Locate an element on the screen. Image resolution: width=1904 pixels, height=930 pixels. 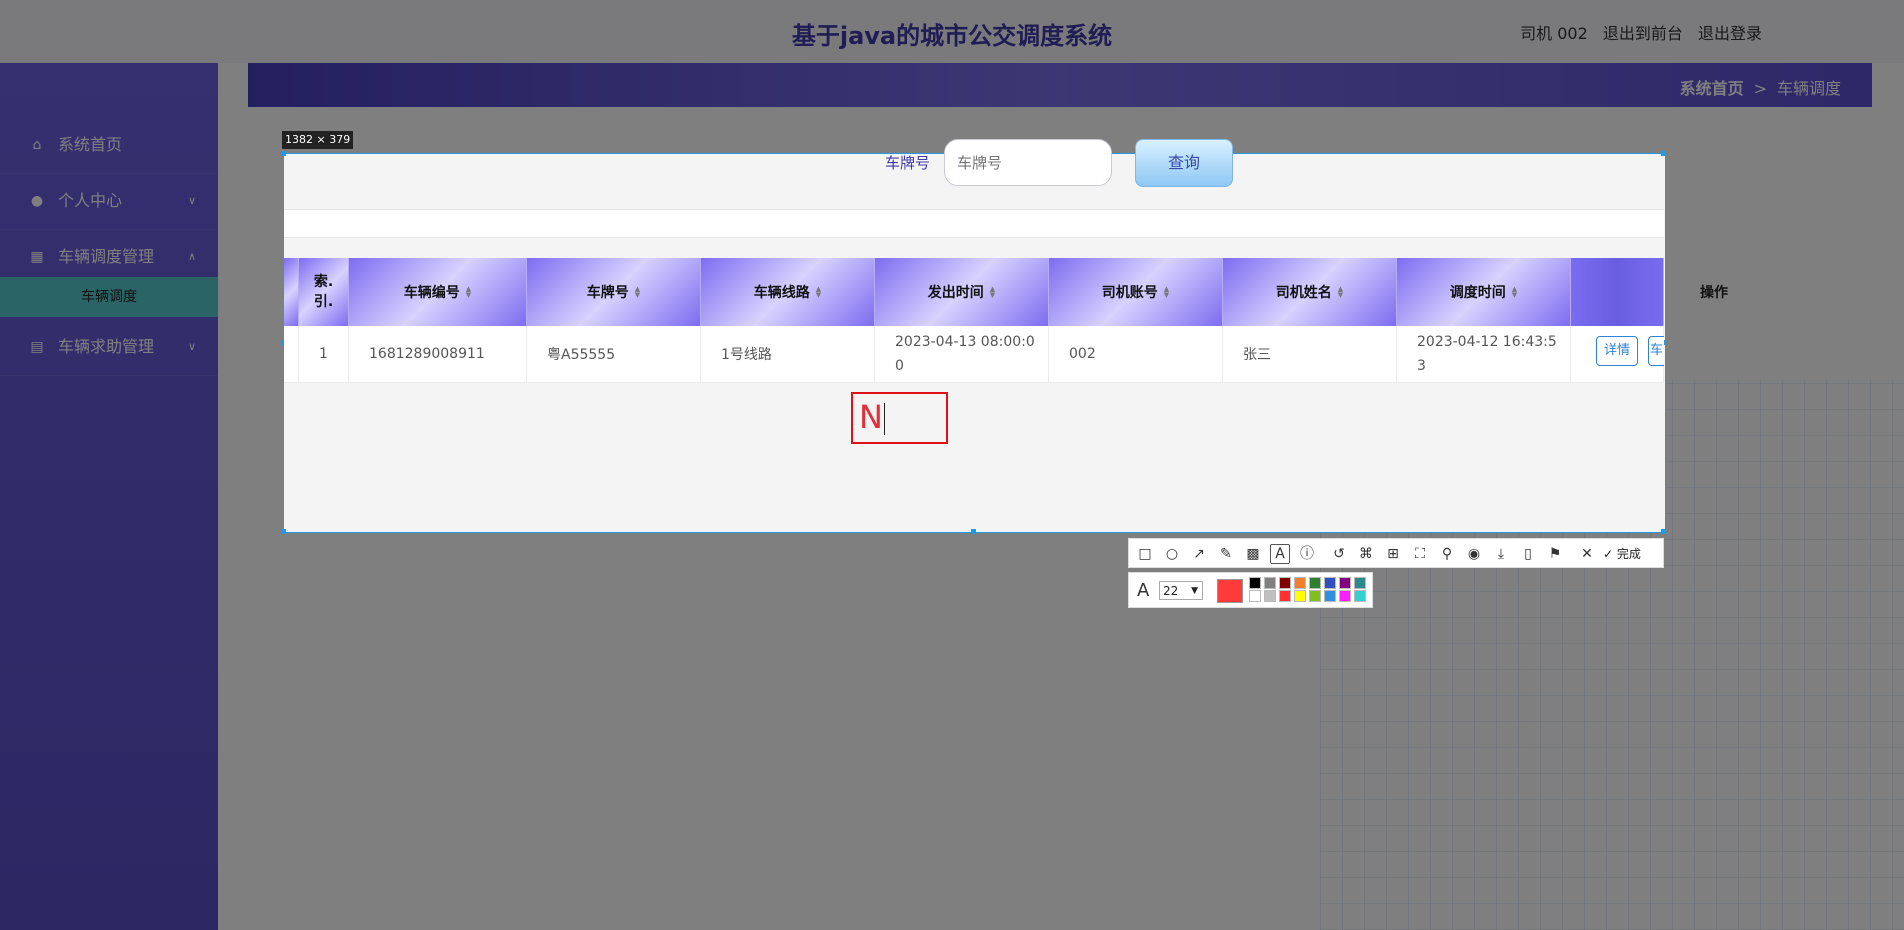
column-header-index: 索. 引. is located at coordinates (324, 292).